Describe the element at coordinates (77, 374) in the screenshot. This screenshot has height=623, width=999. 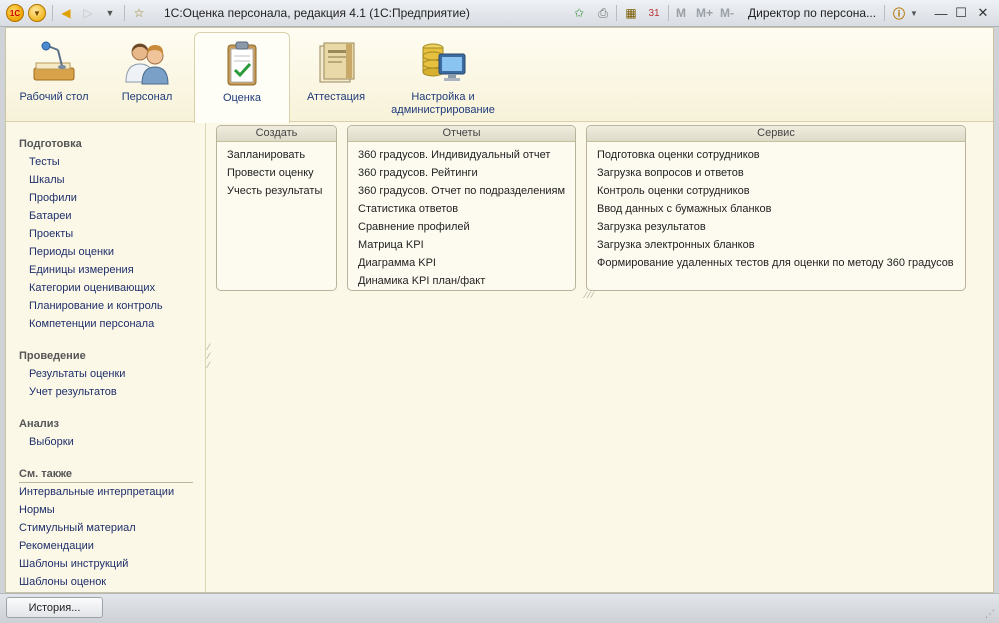
I see `nav-item-results: Результаты оценки` at that location.